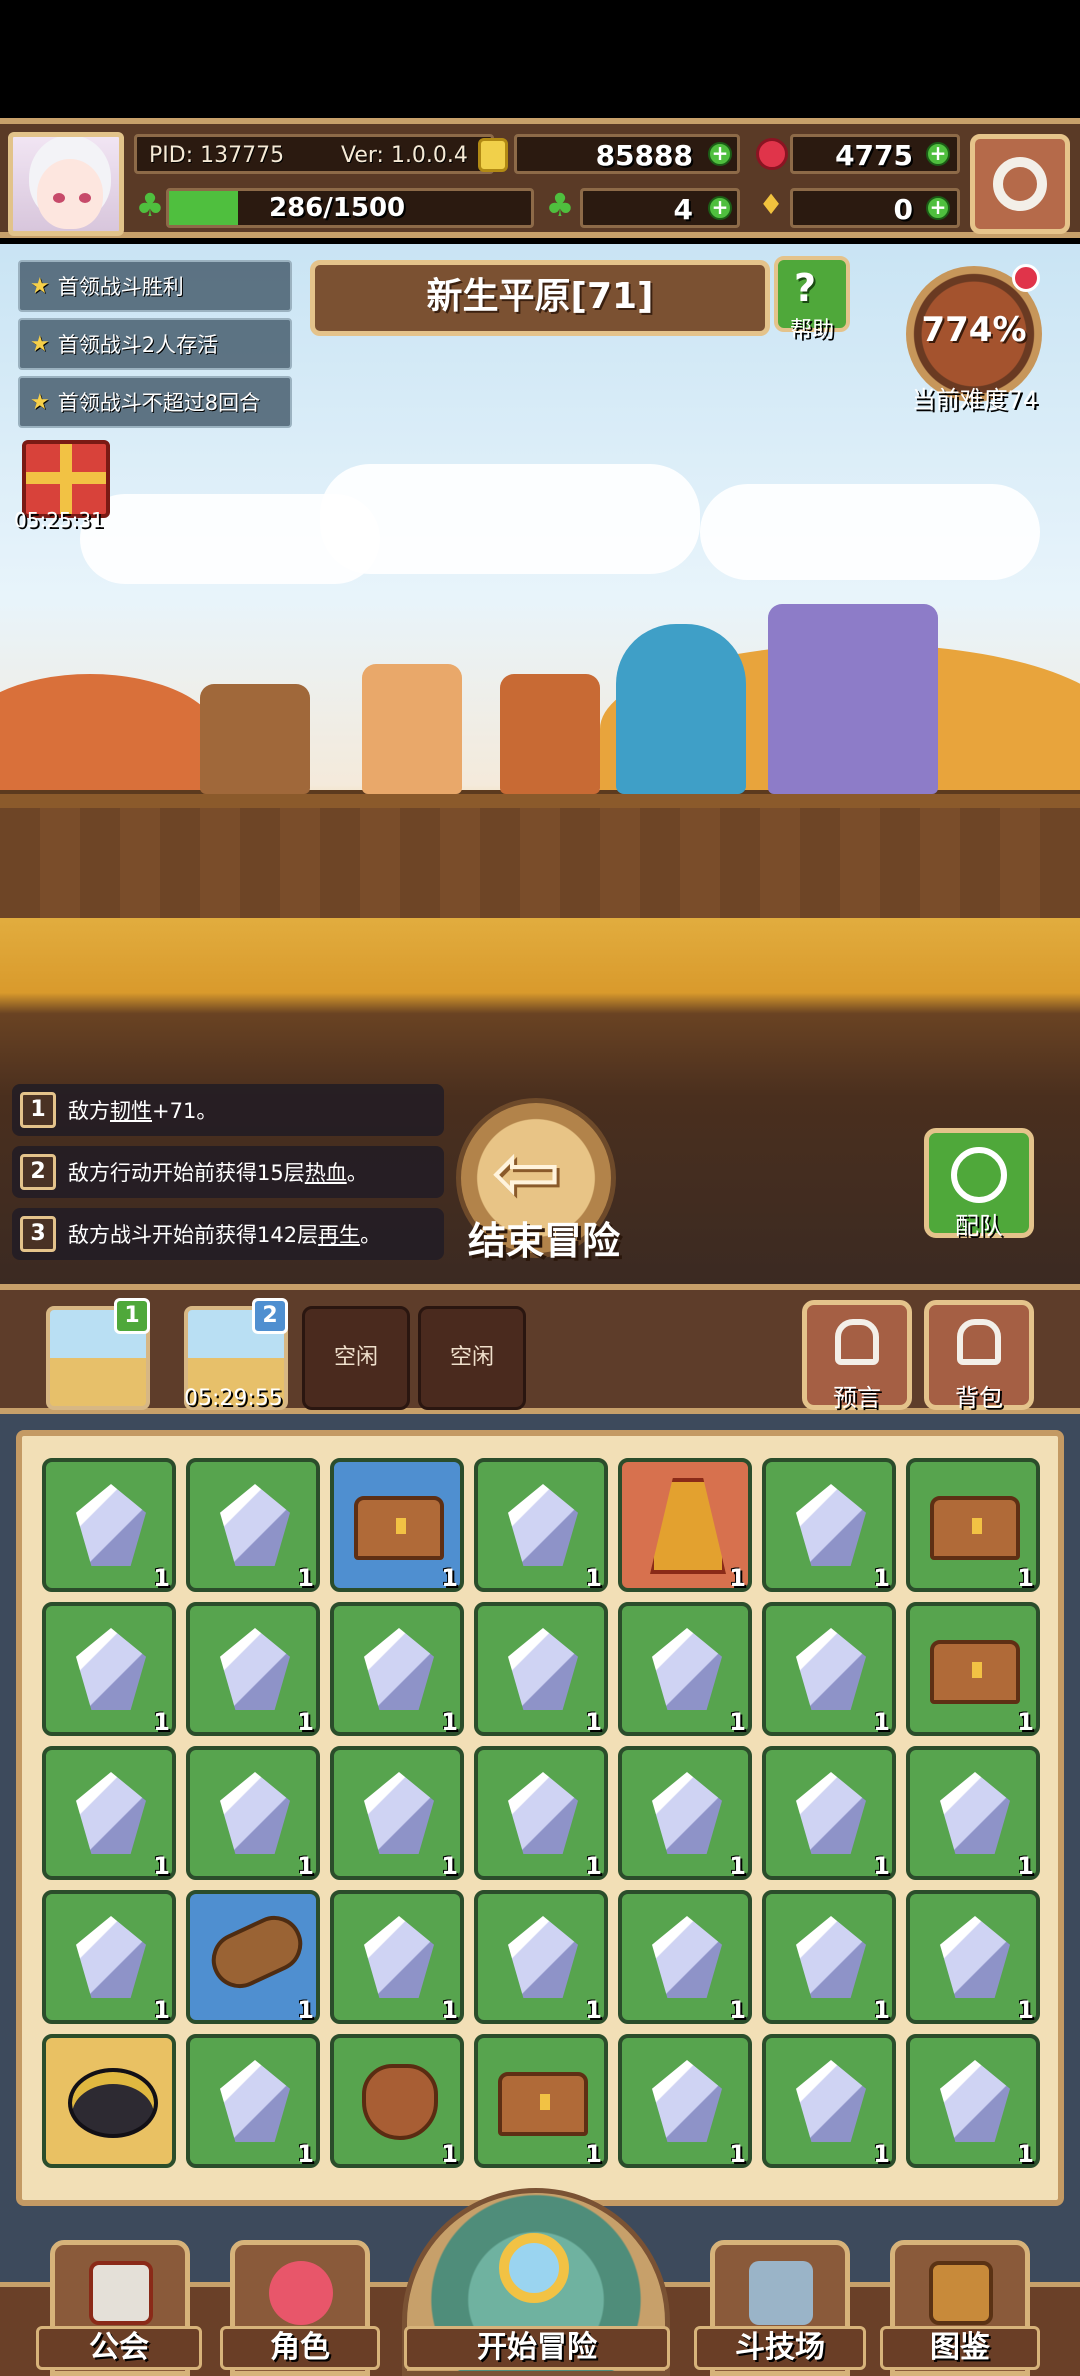 This screenshot has width=1080, height=2376. I want to click on cloud, so click(870, 532).